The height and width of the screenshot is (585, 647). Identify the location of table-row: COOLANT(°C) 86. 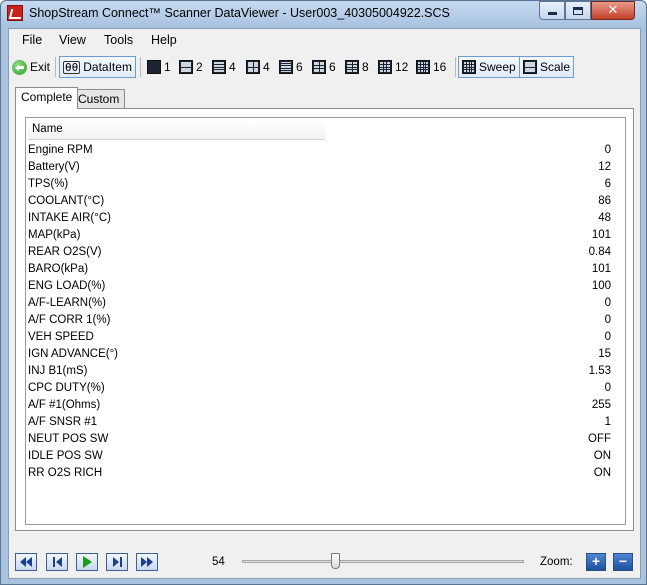
(325, 201).